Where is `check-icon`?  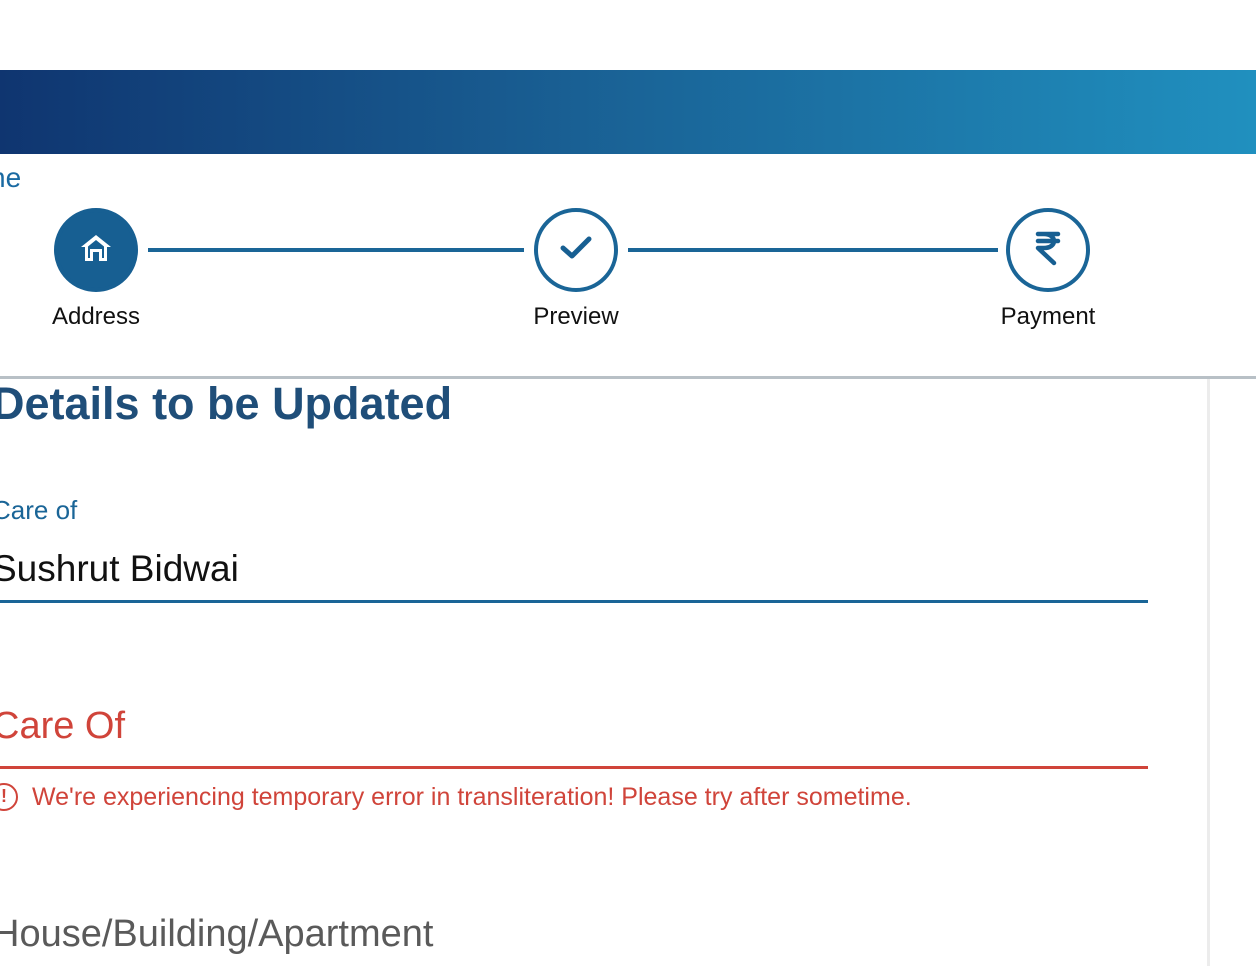
check-icon is located at coordinates (576, 250).